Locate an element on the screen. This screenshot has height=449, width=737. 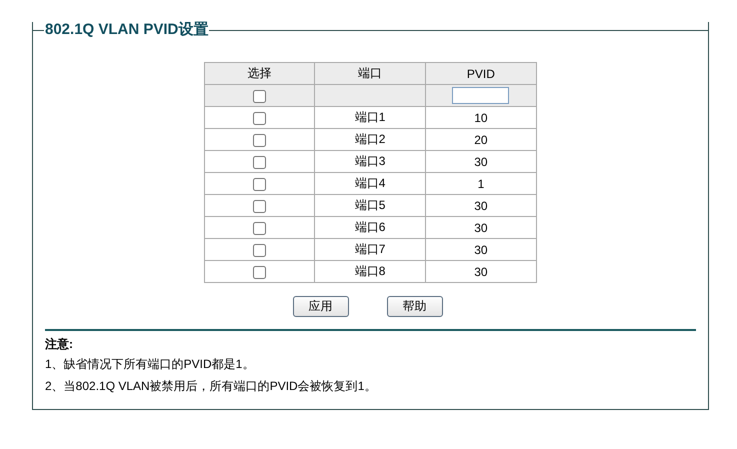
table-cell: 端口7 is located at coordinates (370, 249).